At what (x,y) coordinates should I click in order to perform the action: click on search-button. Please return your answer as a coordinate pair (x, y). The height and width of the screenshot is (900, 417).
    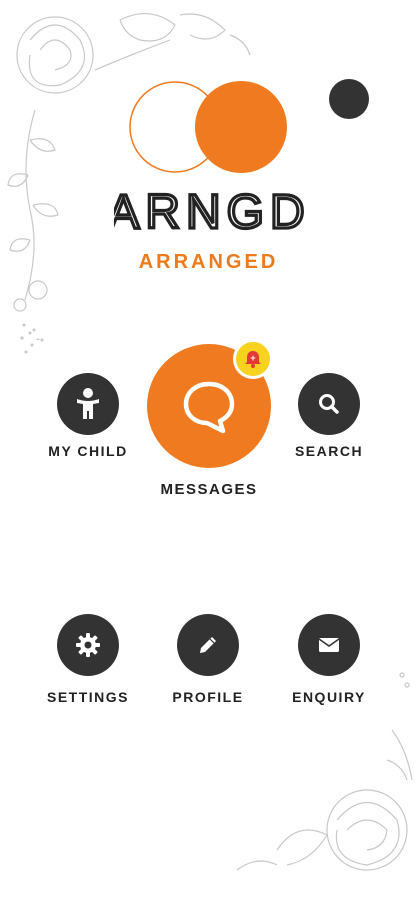
    Looking at the image, I should click on (329, 404).